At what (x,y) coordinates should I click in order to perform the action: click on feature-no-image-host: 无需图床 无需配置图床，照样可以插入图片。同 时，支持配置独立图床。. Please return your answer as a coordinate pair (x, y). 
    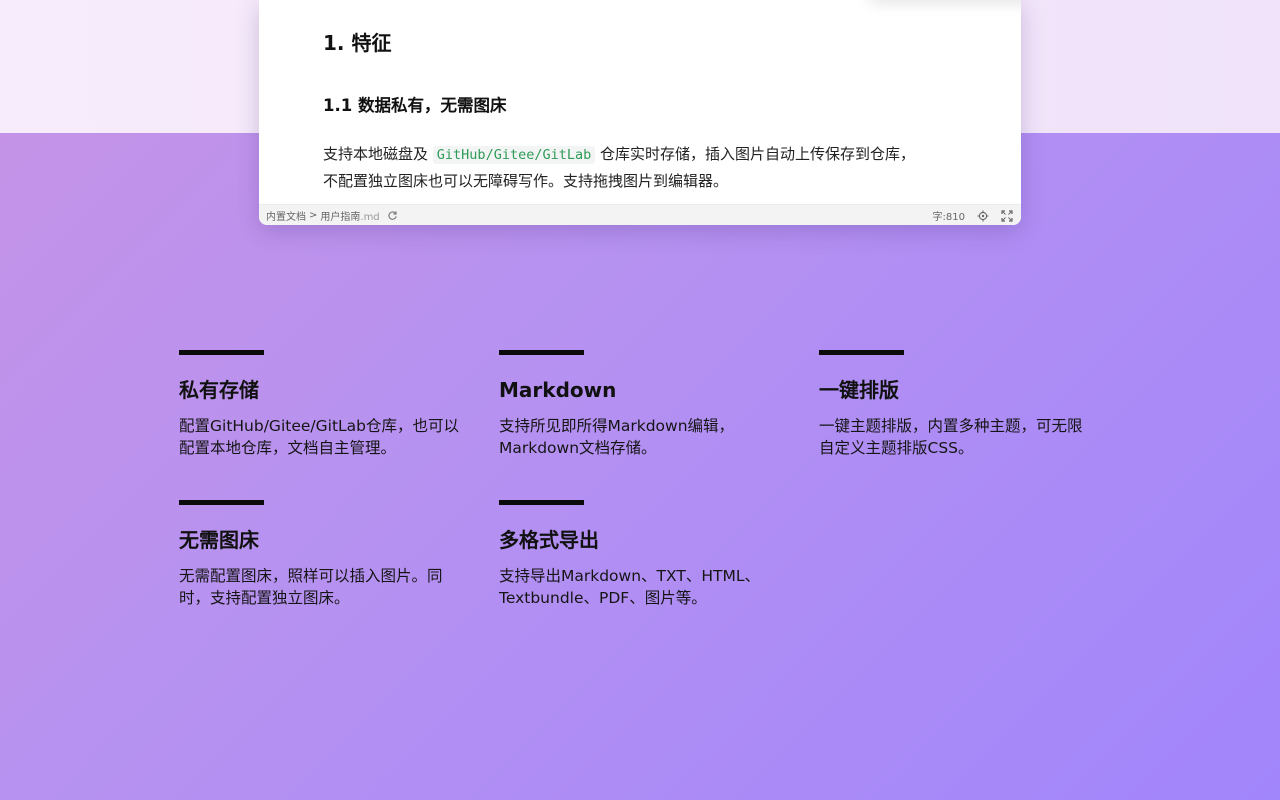
    Looking at the image, I should click on (324, 554).